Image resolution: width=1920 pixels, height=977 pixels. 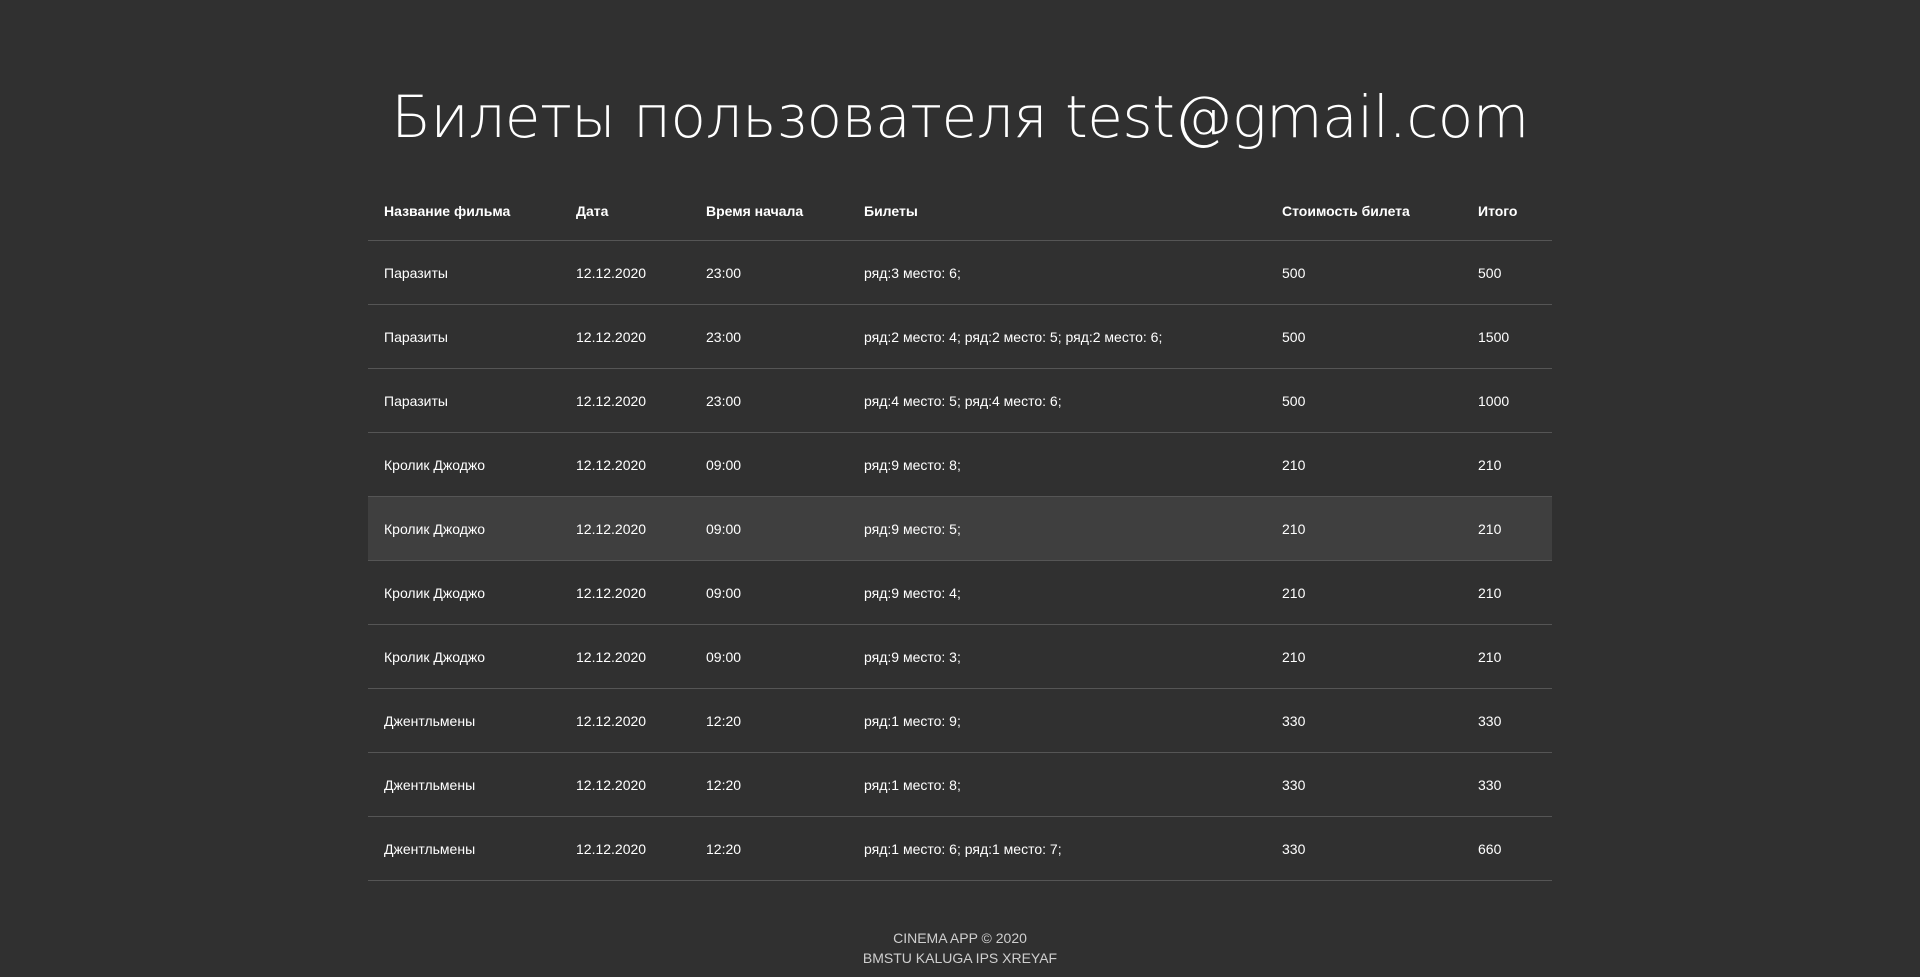 What do you see at coordinates (1507, 211) in the screenshot?
I see `header-total: Итого` at bounding box center [1507, 211].